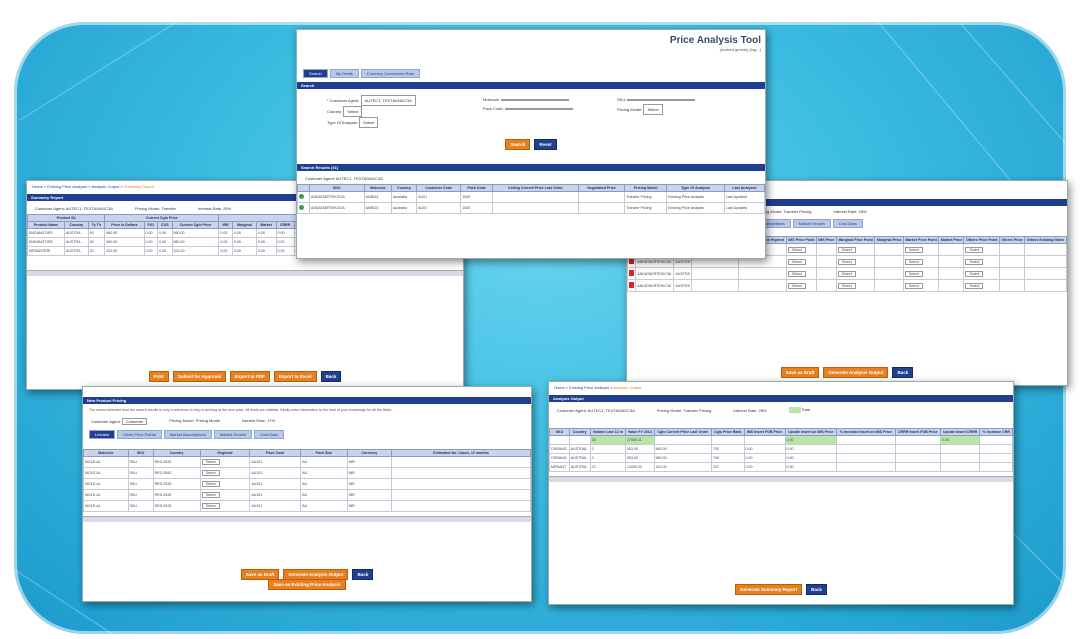  Describe the element at coordinates (353, 111) in the screenshot. I see `country-select: Select` at that location.